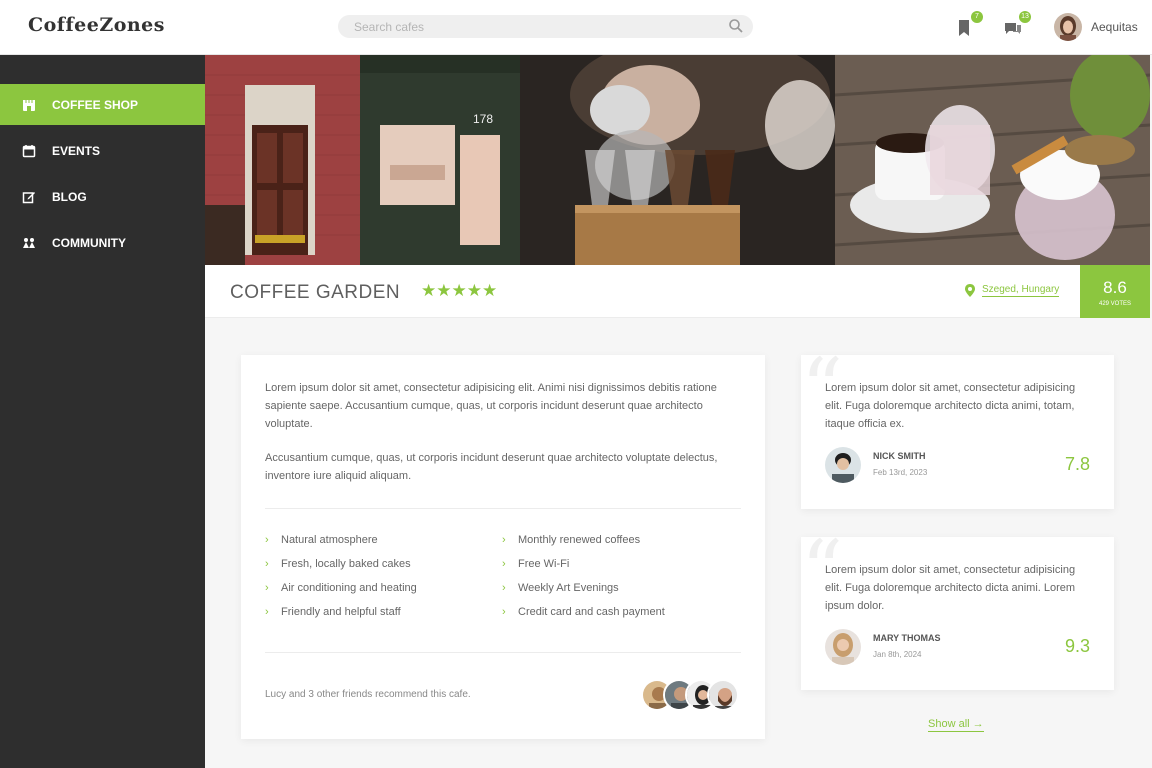  I want to click on feature-item: › Weekly Art Evenings, so click(560, 587).